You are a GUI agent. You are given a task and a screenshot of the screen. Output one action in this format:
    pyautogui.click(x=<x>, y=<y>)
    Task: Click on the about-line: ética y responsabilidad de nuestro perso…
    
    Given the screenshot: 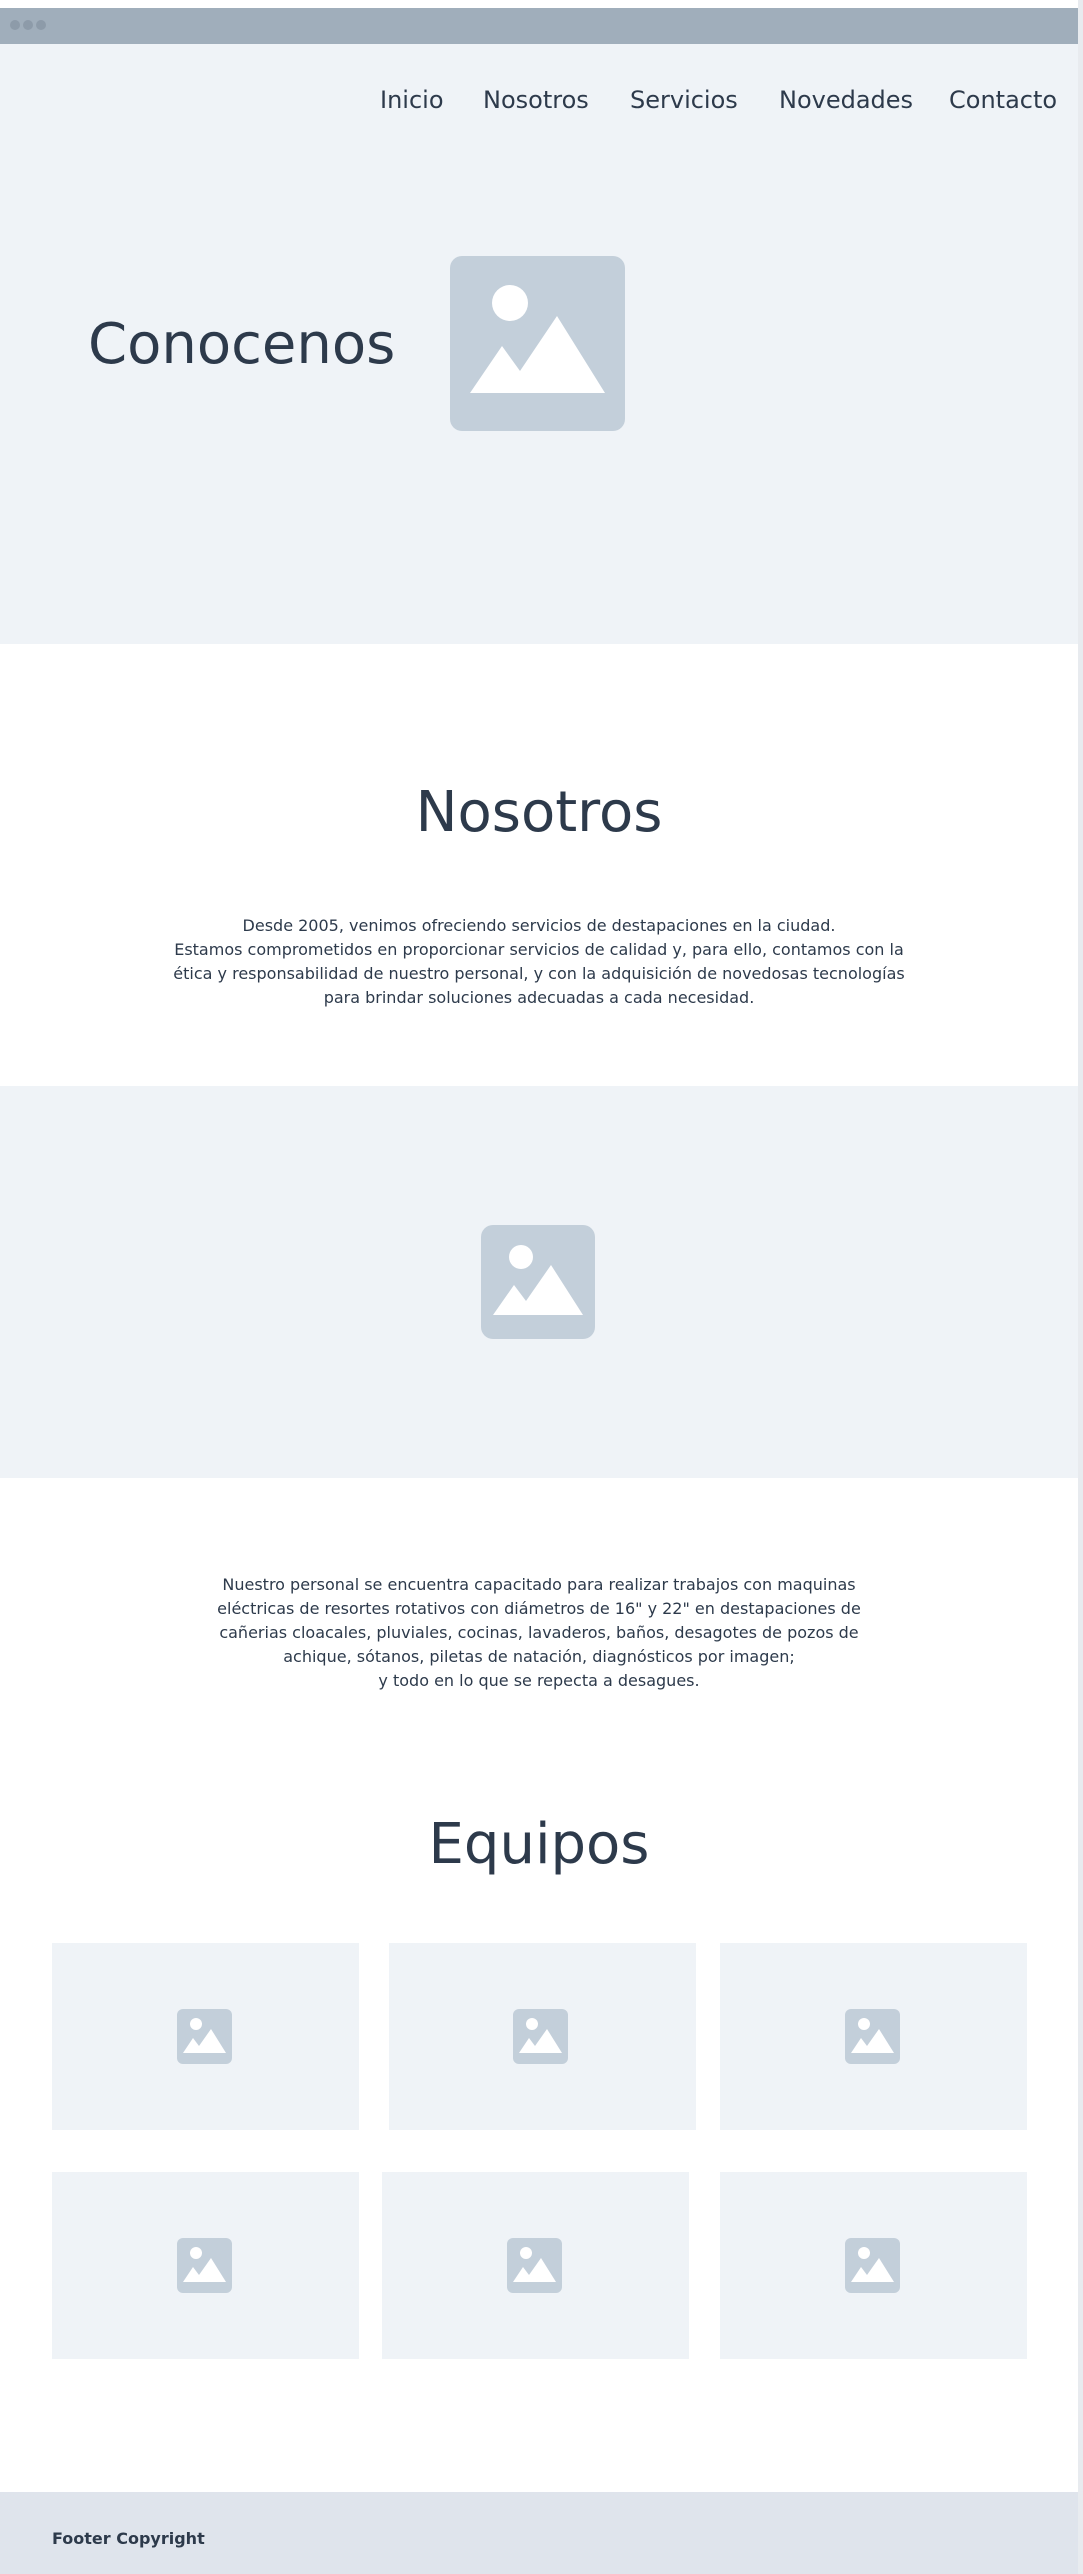 What is the action you would take?
    pyautogui.click(x=539, y=973)
    